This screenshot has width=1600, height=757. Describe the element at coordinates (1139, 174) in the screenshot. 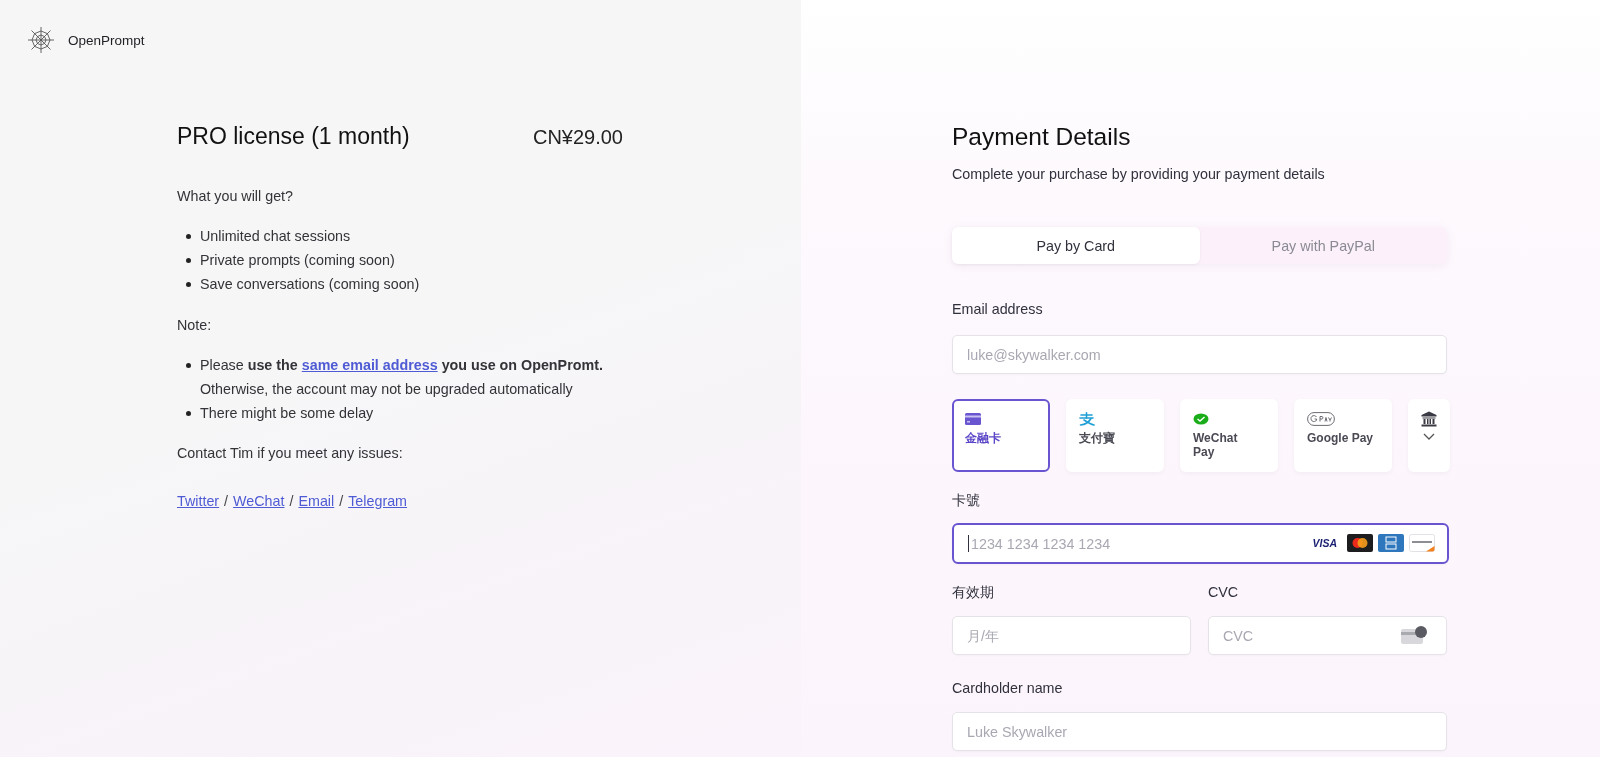

I see `payment-subtitle: Complete your purchase by providing your payment details` at that location.